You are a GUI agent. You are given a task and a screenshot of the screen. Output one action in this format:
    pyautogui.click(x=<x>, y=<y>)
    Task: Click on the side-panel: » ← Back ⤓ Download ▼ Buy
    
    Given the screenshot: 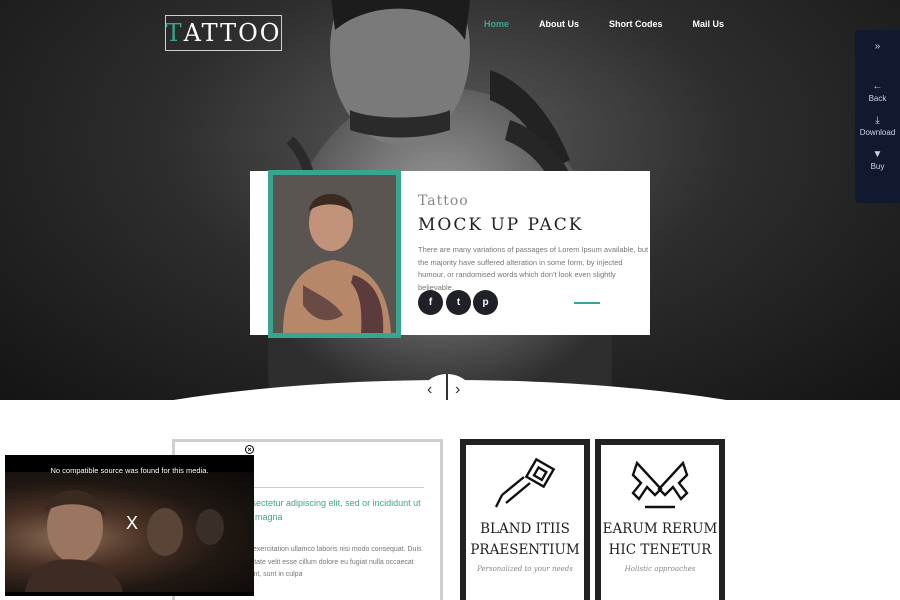 What is the action you would take?
    pyautogui.click(x=877, y=116)
    